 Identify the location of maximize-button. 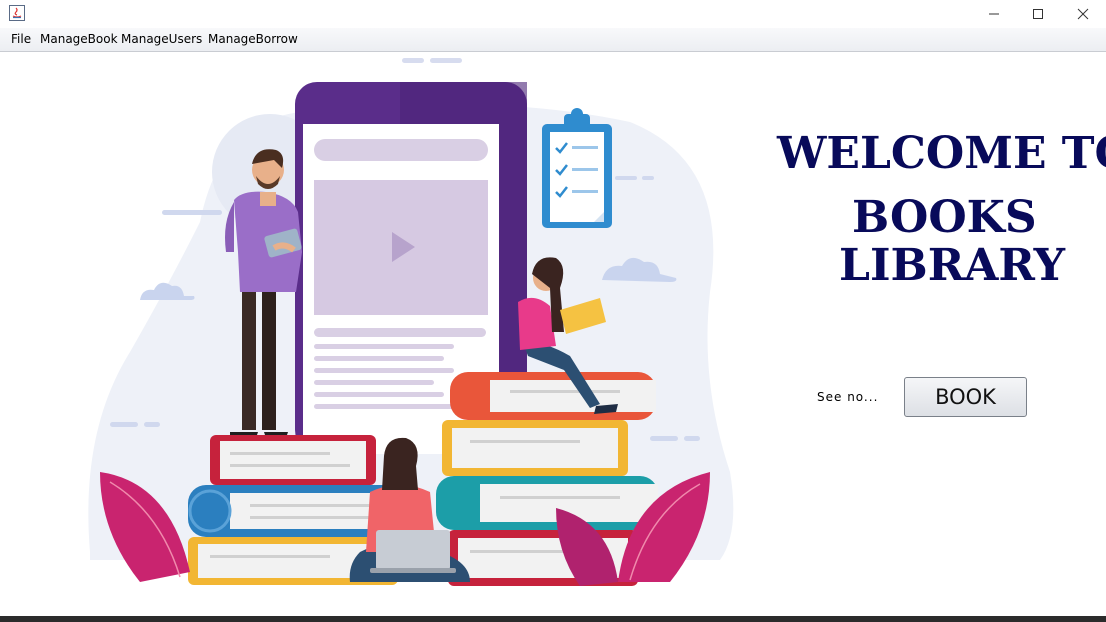
(1038, 14).